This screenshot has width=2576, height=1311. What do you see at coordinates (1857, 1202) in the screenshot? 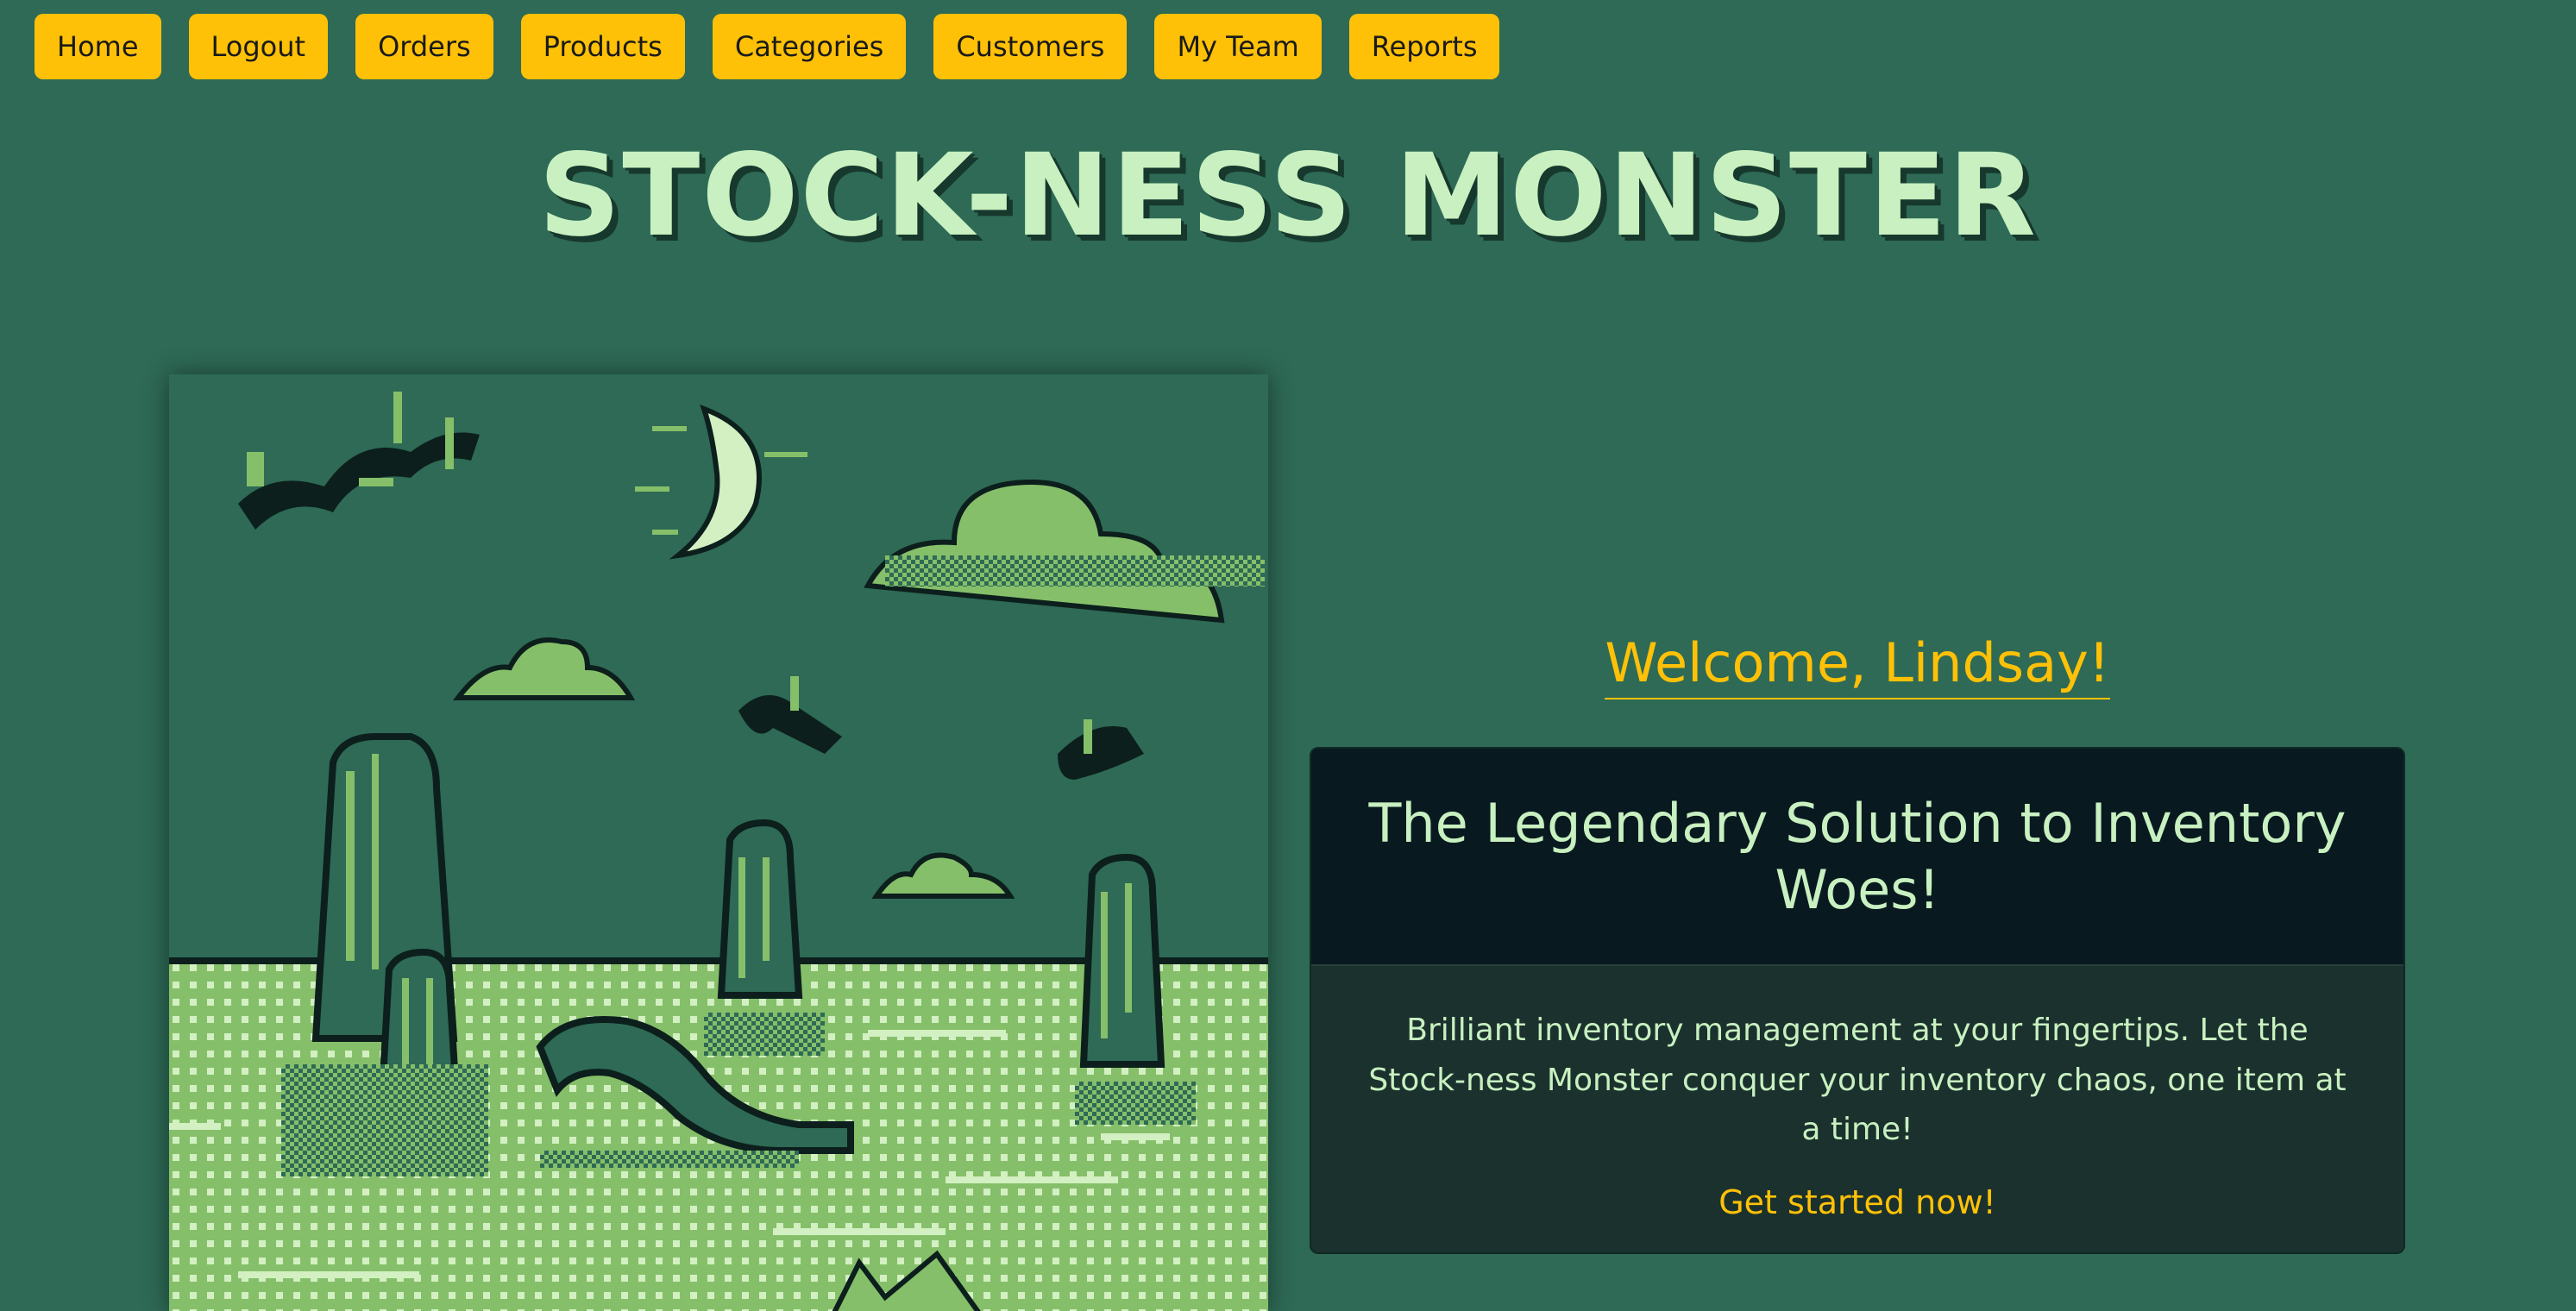
I see `get-started-link: Get started now!` at bounding box center [1857, 1202].